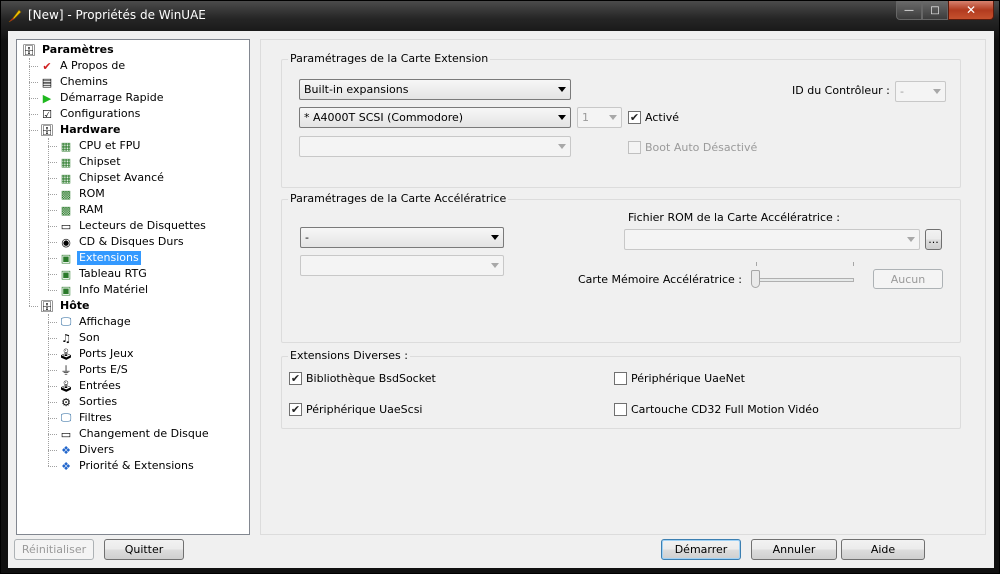  Describe the element at coordinates (435, 146) in the screenshot. I see `expansion-option-select` at that location.